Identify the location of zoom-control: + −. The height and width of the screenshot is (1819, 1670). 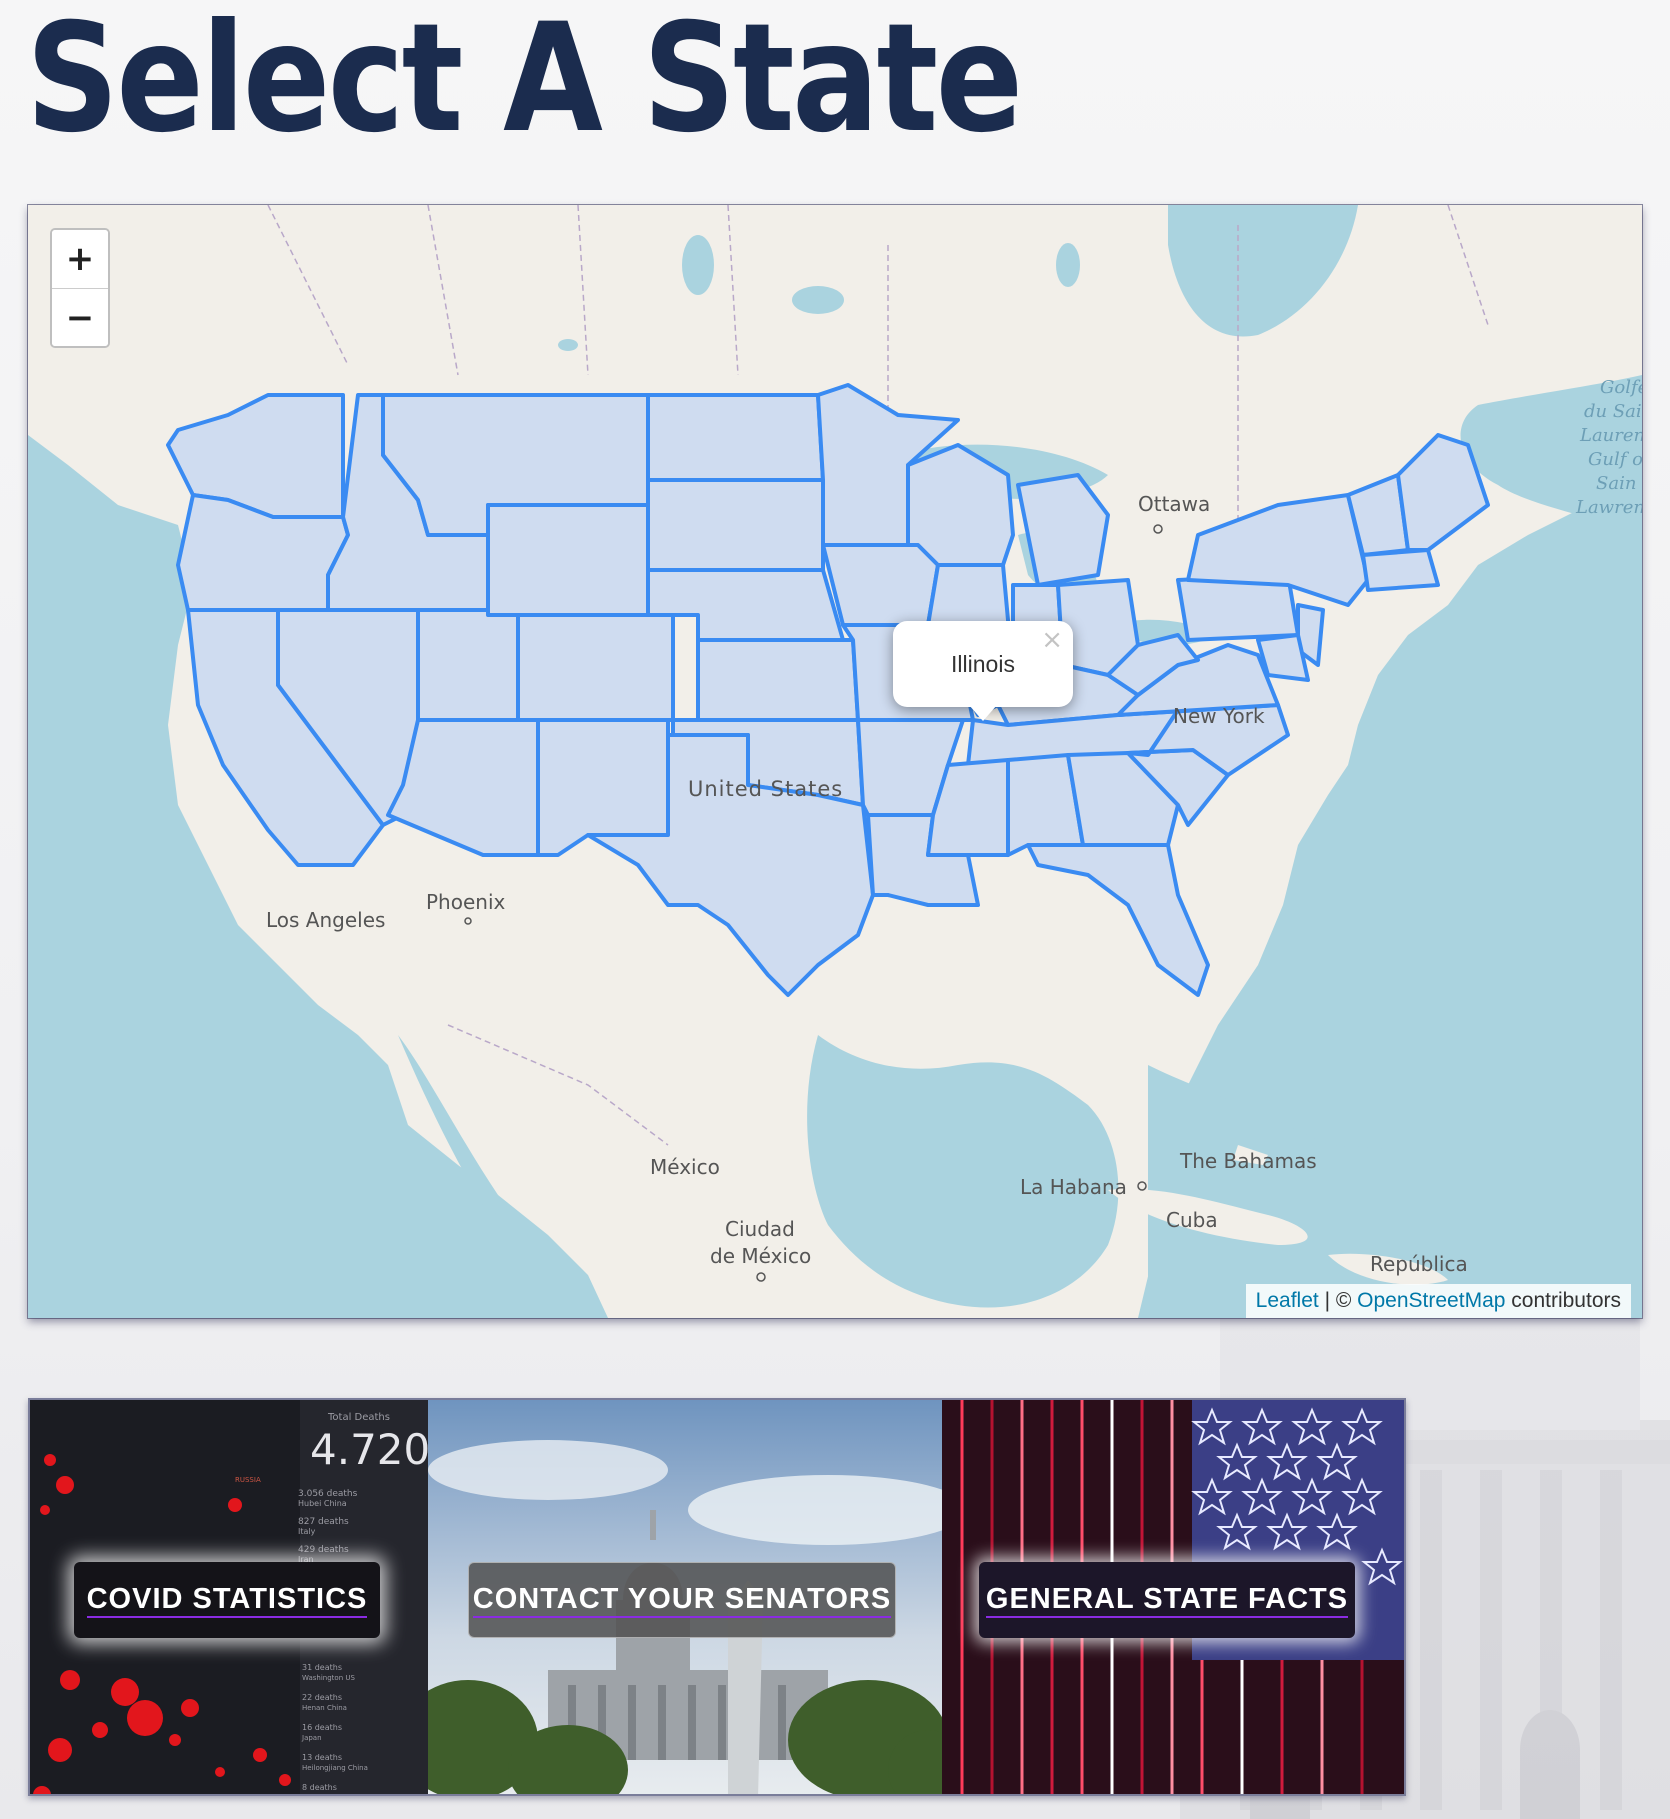
(80, 288).